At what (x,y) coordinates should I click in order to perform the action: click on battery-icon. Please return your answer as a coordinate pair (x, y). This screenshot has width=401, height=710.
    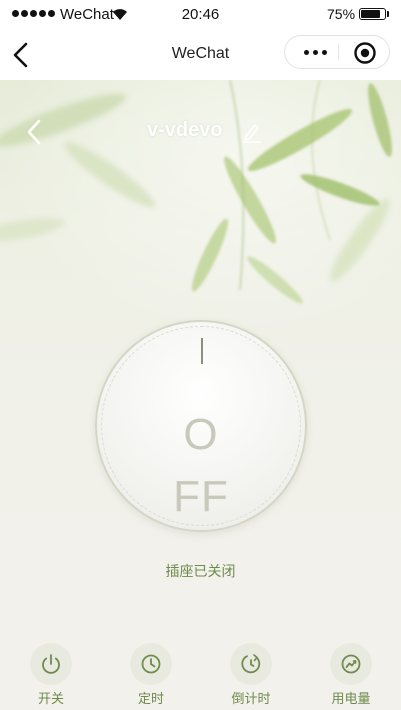
    Looking at the image, I should click on (372, 14).